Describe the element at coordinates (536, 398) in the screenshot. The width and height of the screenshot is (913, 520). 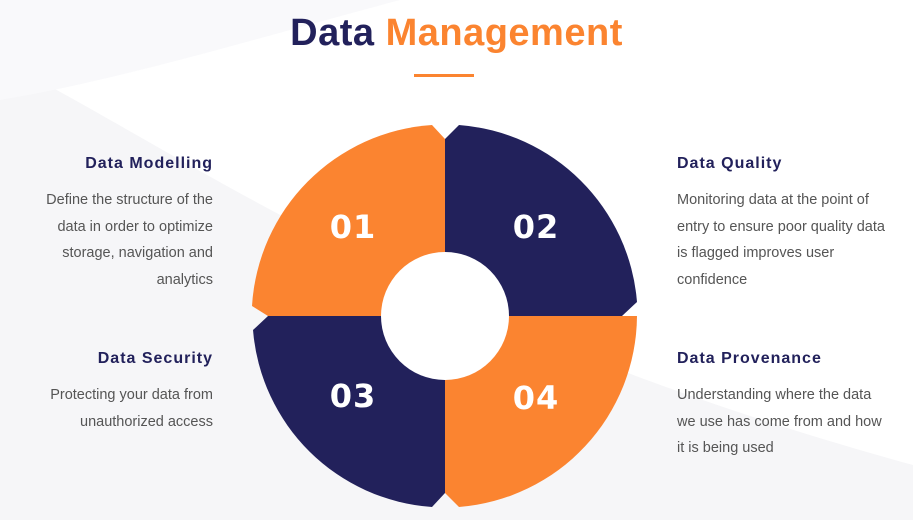
I see `segment-04-number: 04` at that location.